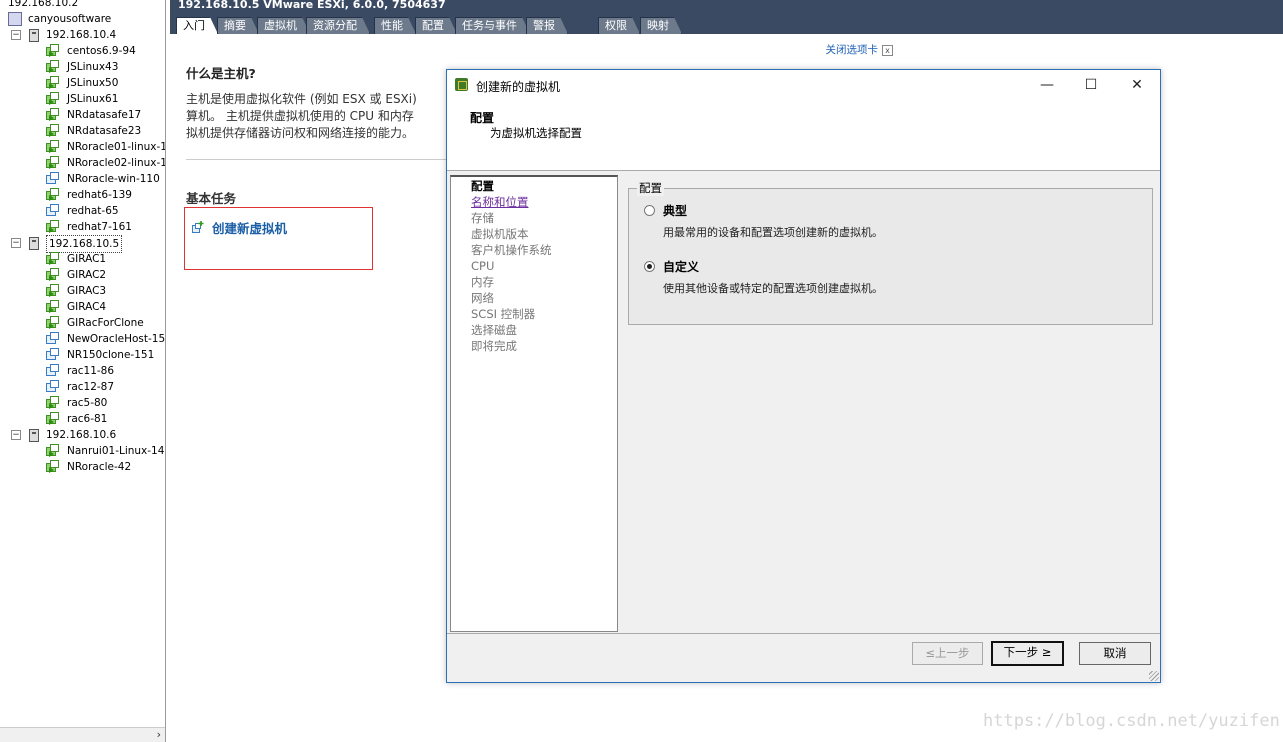  I want to click on tree-item-label: redhat-65, so click(93, 211).